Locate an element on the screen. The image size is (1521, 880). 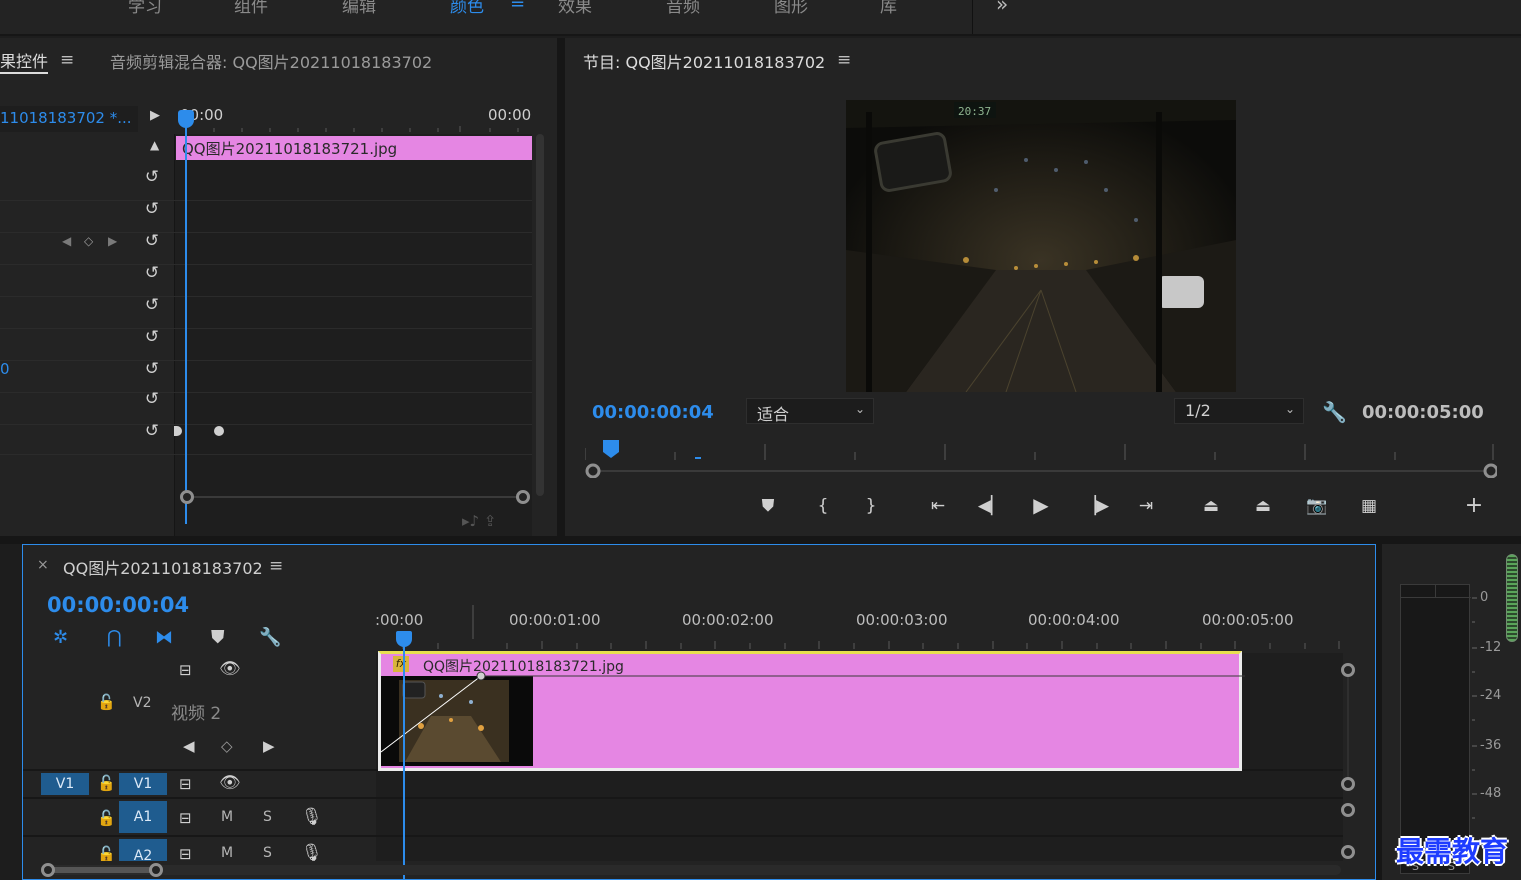
snap-magnet-icon: ⋂ is located at coordinates (114, 637).